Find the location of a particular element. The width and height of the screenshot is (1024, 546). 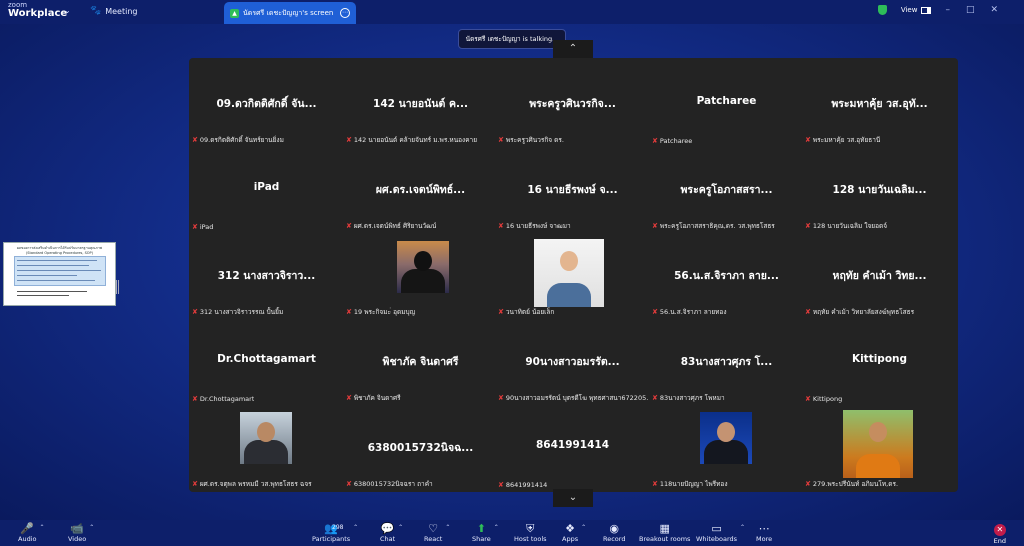

participant-name-label: ✘ 279.พระปรีนันท์ อภิมนโท,ดร. is located at coordinates (851, 484).